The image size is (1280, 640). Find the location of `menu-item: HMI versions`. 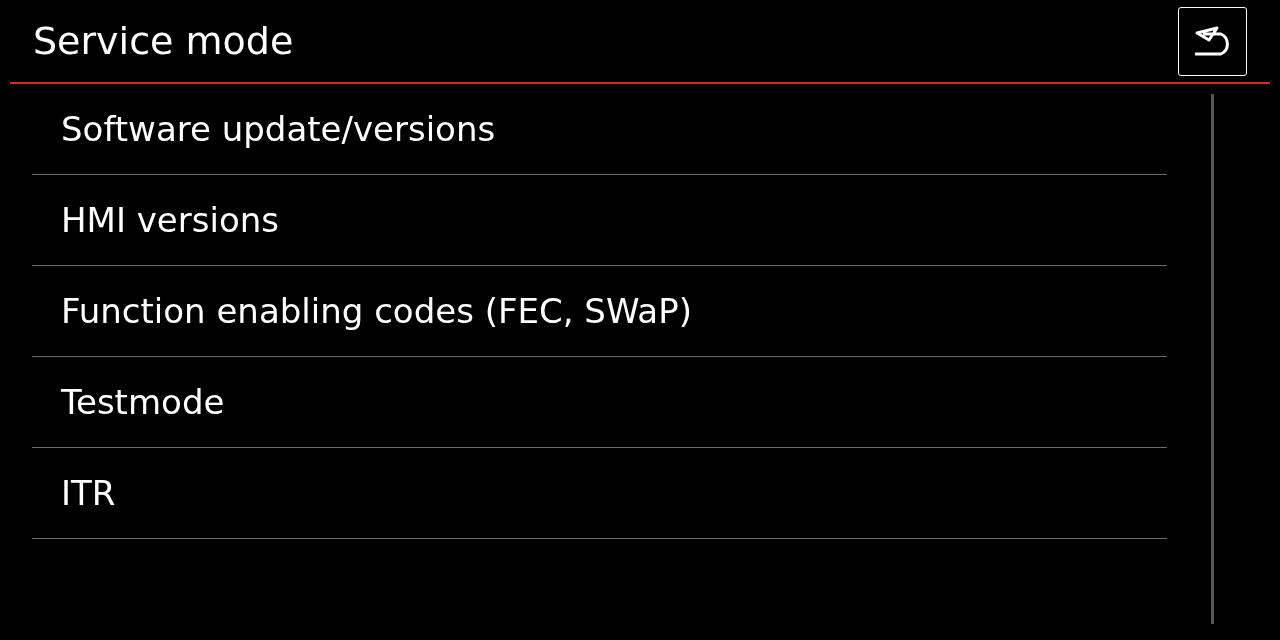

menu-item: HMI versions is located at coordinates (599, 220).